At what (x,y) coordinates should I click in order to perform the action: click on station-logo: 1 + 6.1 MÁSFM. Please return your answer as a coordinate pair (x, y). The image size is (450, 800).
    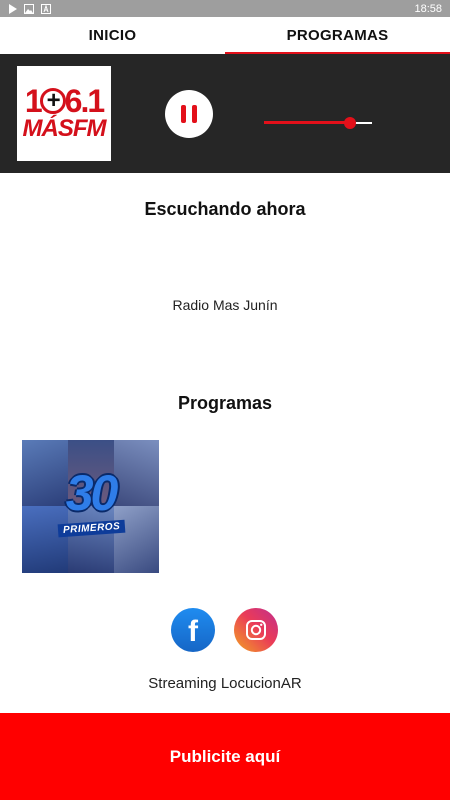
    Looking at the image, I should click on (64, 113).